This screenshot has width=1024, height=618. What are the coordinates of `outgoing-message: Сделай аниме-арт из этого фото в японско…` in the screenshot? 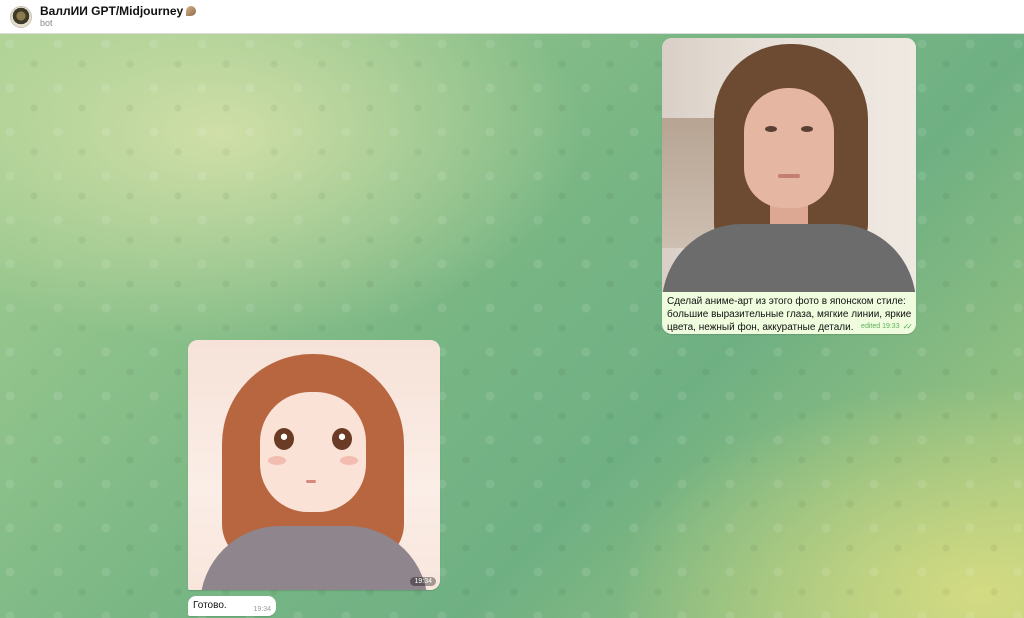 It's located at (789, 186).